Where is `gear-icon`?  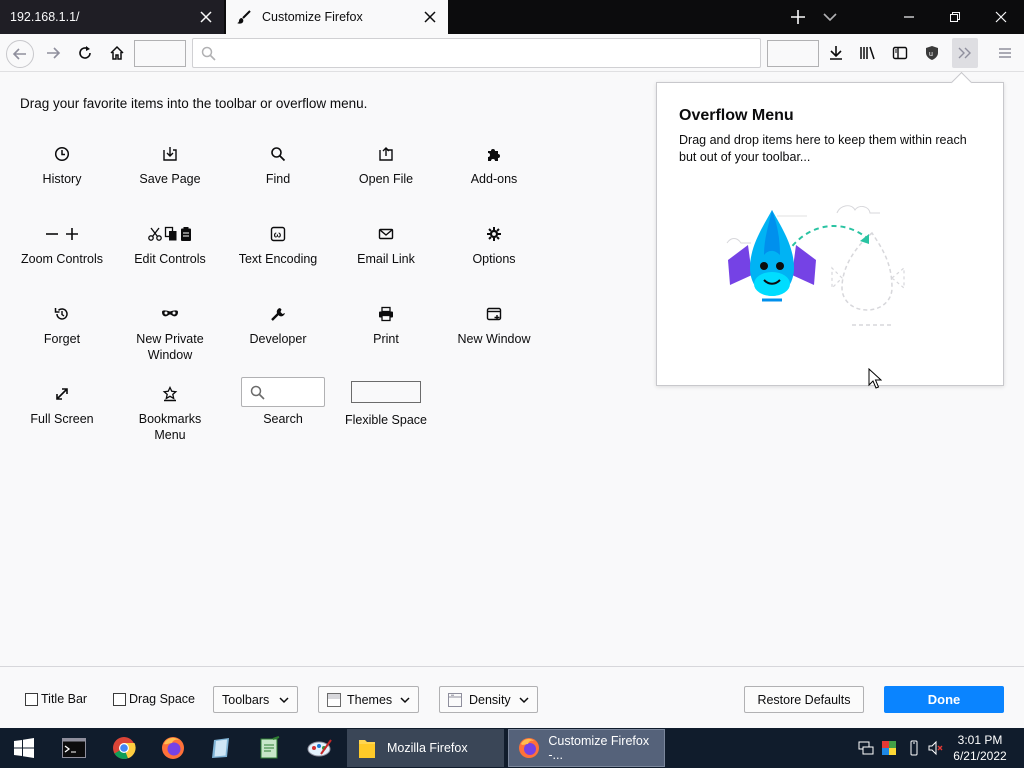
gear-icon is located at coordinates (494, 234).